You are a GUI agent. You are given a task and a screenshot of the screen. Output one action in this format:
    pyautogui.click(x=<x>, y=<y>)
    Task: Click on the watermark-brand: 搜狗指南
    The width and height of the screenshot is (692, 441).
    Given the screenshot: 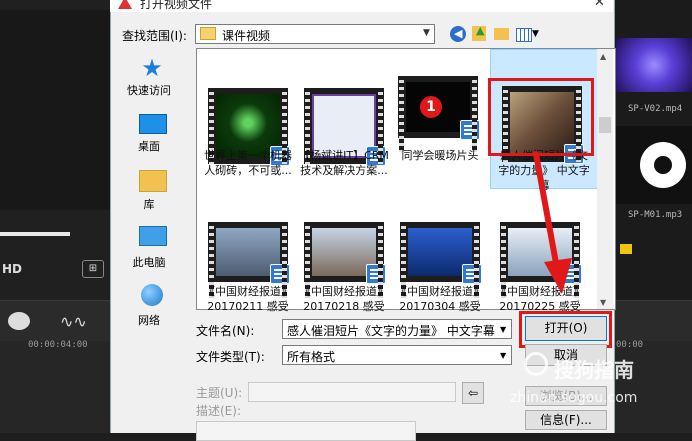 What is the action you would take?
    pyautogui.click(x=594, y=370)
    